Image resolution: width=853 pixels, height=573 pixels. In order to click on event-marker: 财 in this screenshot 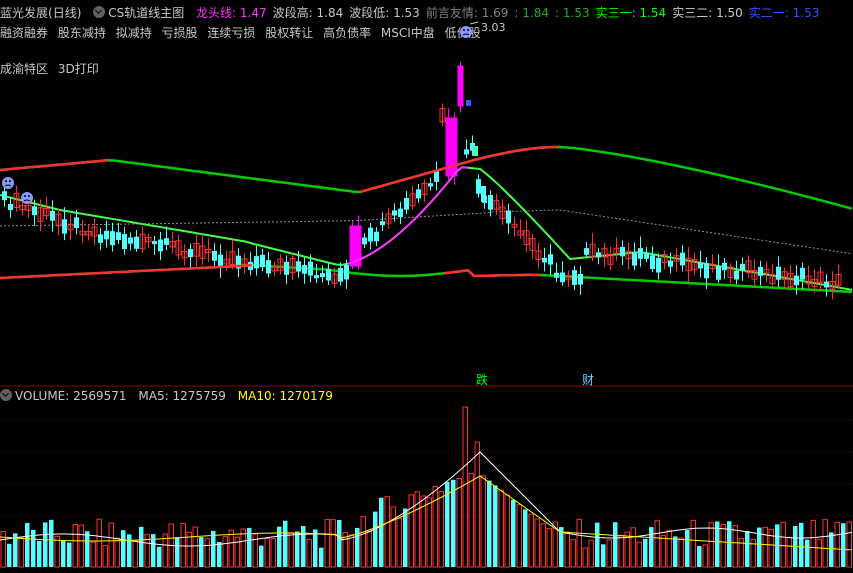, I will do `click(588, 380)`.